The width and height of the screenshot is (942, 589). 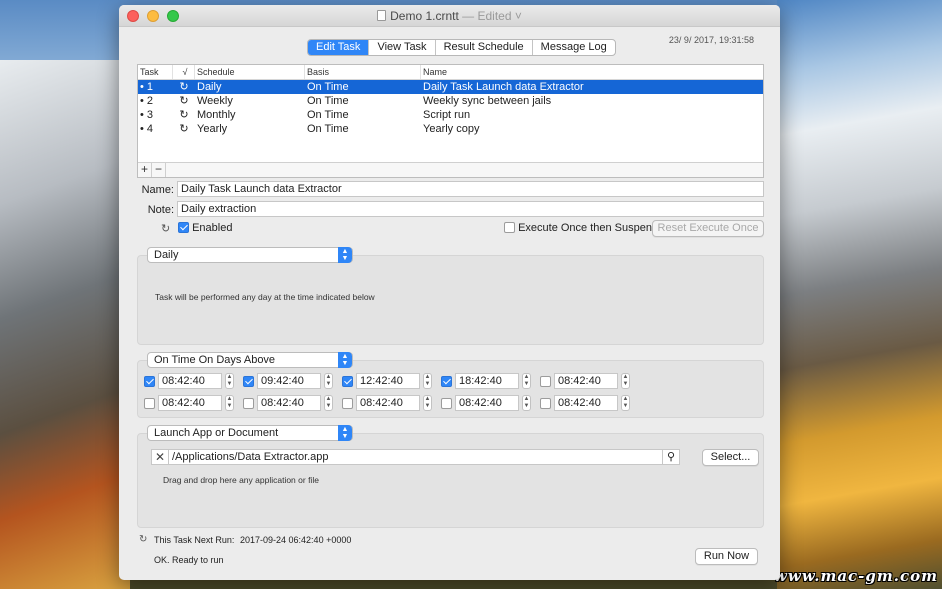 What do you see at coordinates (147, 115) in the screenshot?
I see `cell-task: • 3` at bounding box center [147, 115].